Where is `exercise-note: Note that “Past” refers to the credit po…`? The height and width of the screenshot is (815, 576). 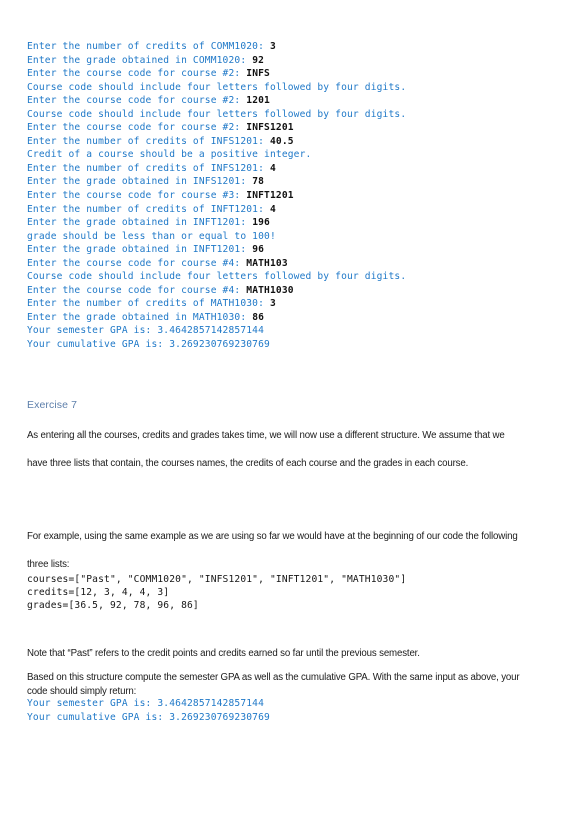
exercise-note: Note that “Past” refers to the credit po… is located at coordinates (223, 653).